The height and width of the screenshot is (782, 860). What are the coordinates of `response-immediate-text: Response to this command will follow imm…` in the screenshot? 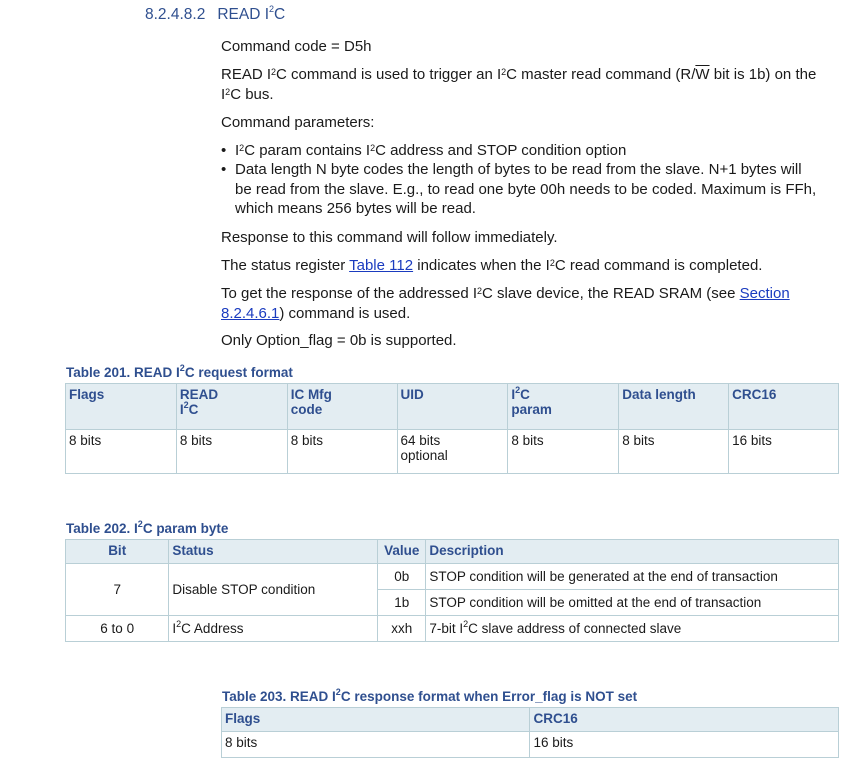 It's located at (389, 237).